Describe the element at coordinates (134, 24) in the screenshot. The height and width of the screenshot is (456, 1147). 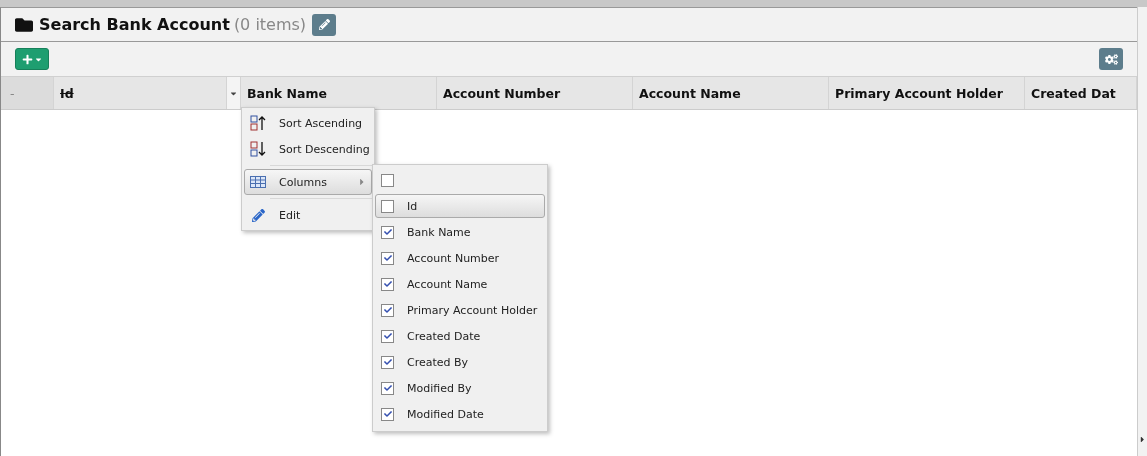
I see `page-title: Search Bank Account` at that location.